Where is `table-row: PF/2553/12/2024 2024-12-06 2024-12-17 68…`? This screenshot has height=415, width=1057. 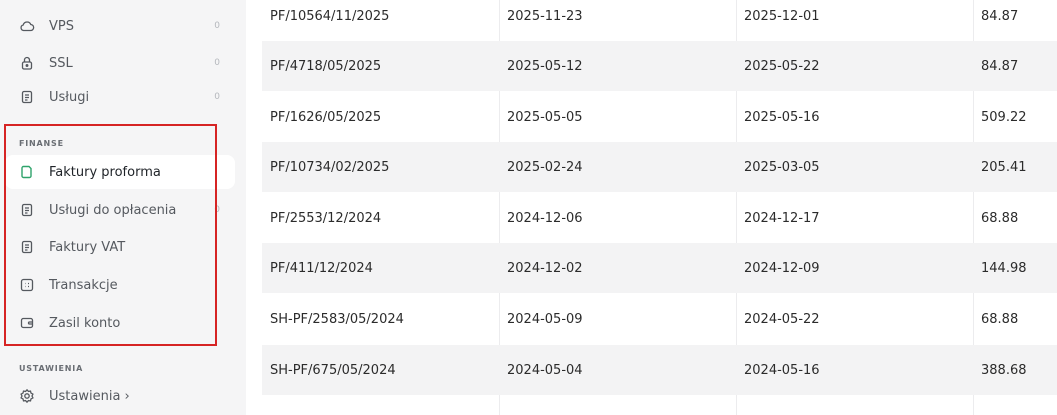 table-row: PF/2553/12/2024 2024-12-06 2024-12-17 68… is located at coordinates (659, 218).